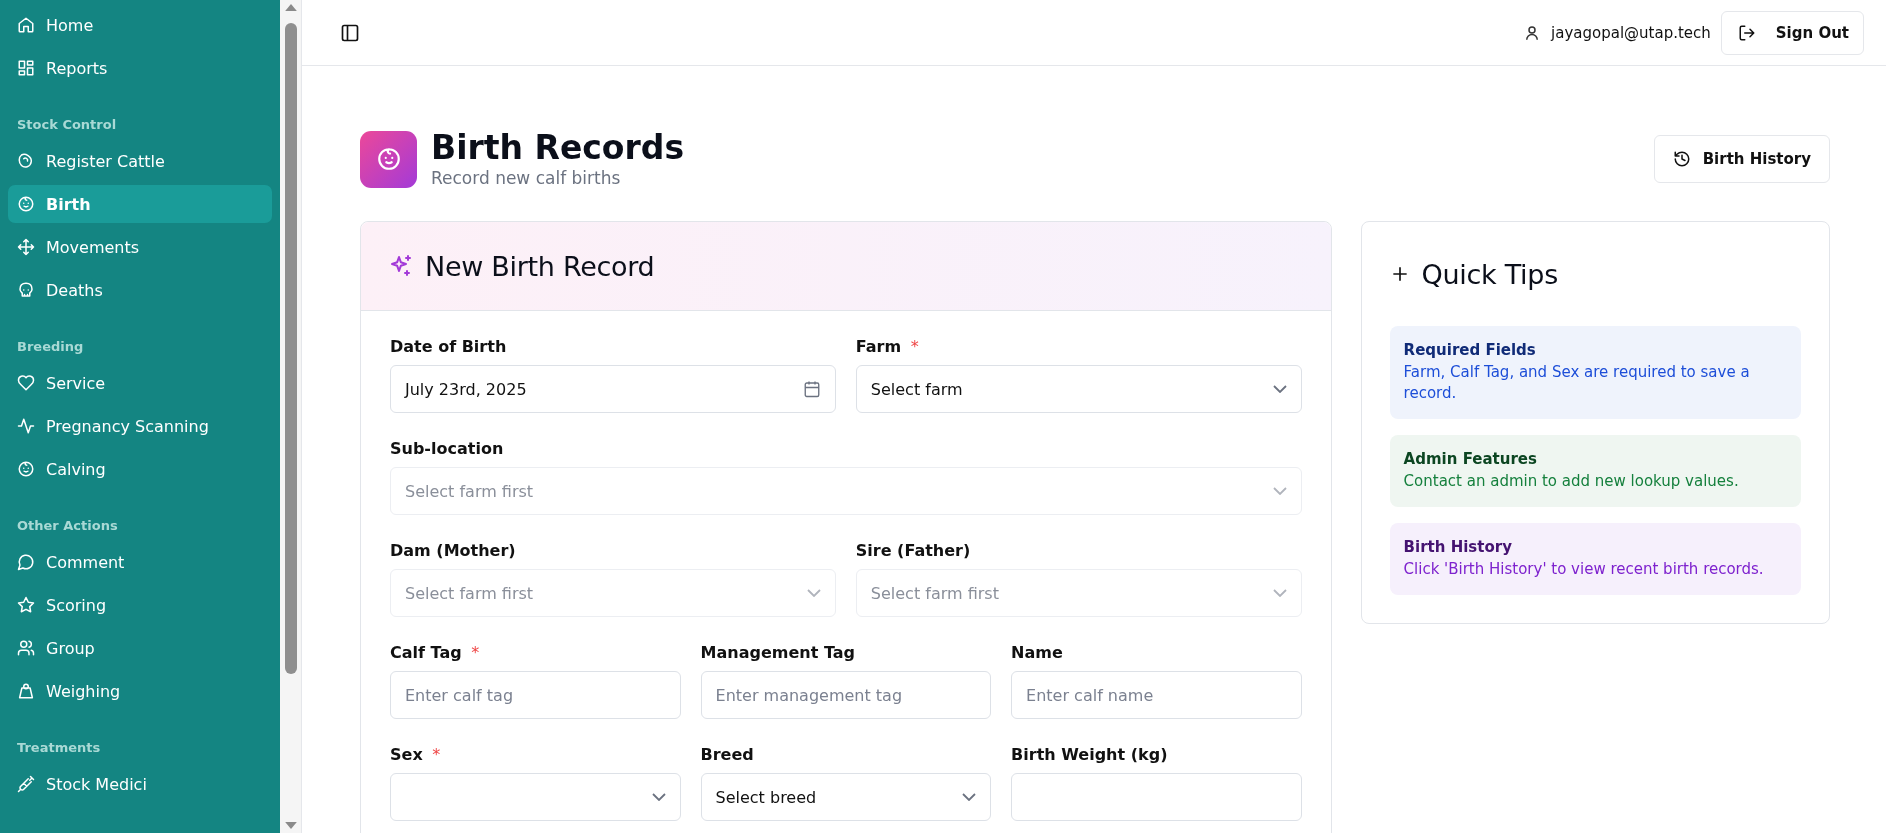 Image resolution: width=1886 pixels, height=833 pixels. I want to click on sidebar-item: Comment, so click(140, 562).